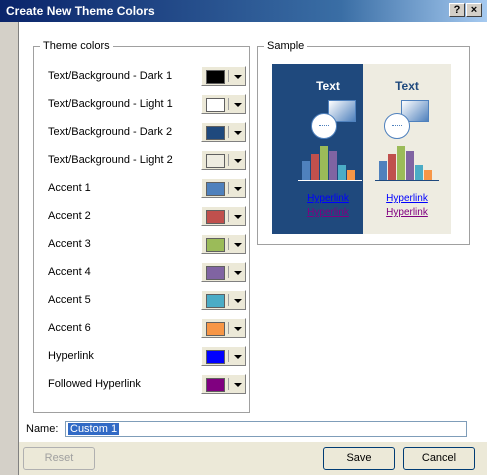 The image size is (487, 475). I want to click on theme-color-label: Followed Hyperlink, so click(94, 384).